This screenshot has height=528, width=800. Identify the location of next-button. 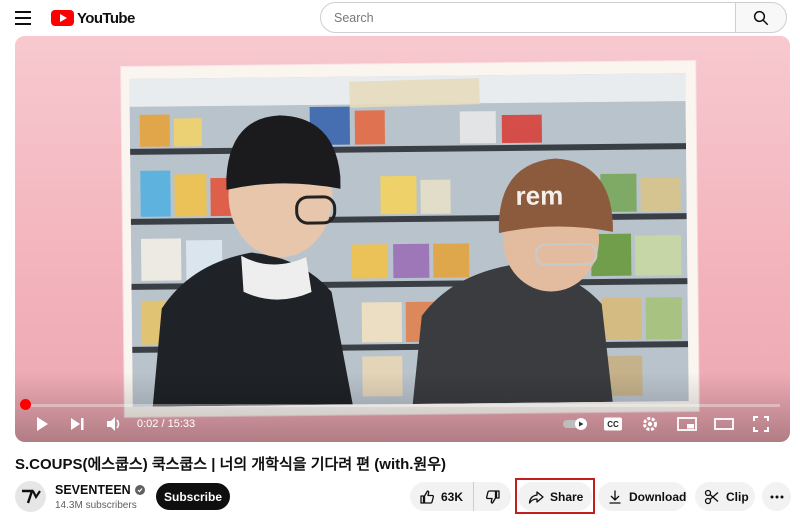
(77, 424).